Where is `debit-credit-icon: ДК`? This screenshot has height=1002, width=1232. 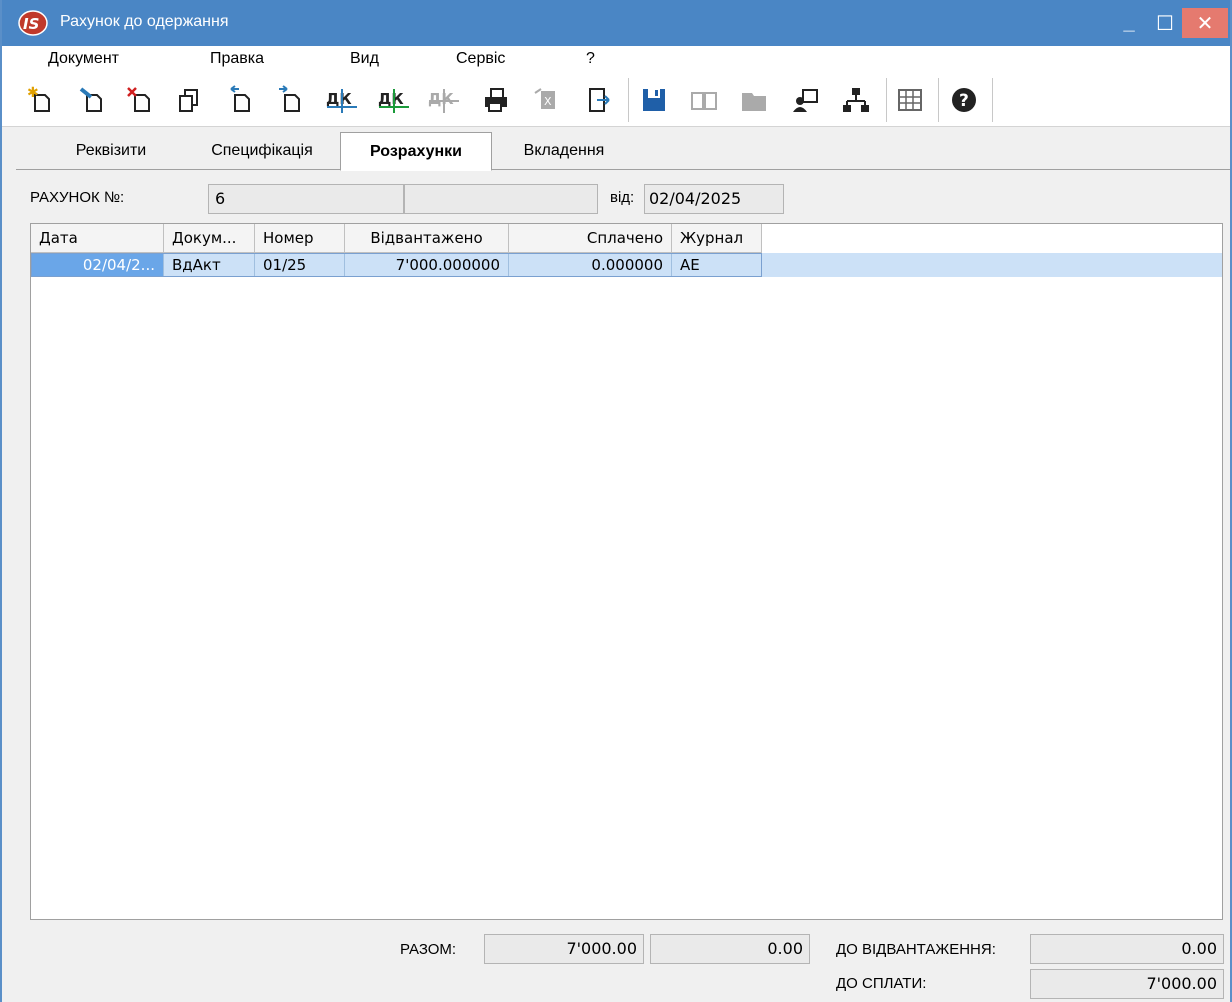
debit-credit-icon: ДК is located at coordinates (342, 100).